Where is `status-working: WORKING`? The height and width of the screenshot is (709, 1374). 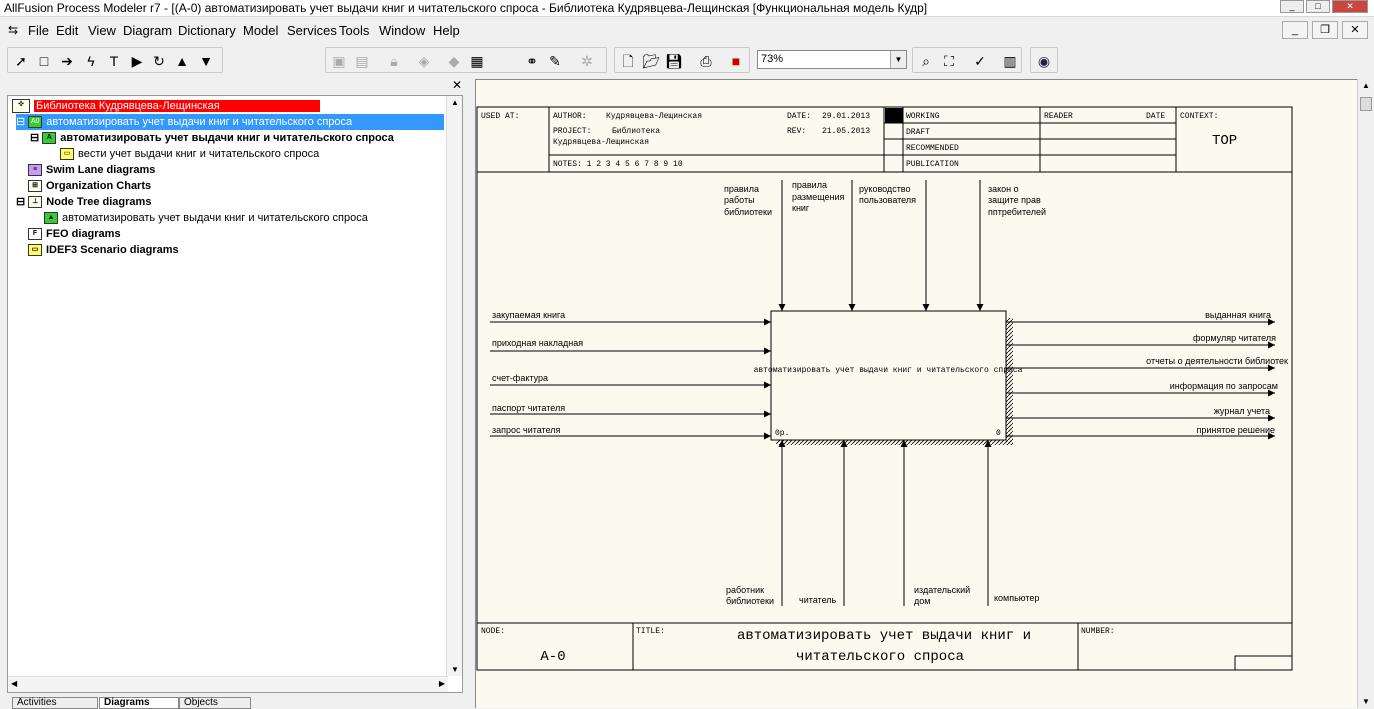 status-working: WORKING is located at coordinates (923, 116).